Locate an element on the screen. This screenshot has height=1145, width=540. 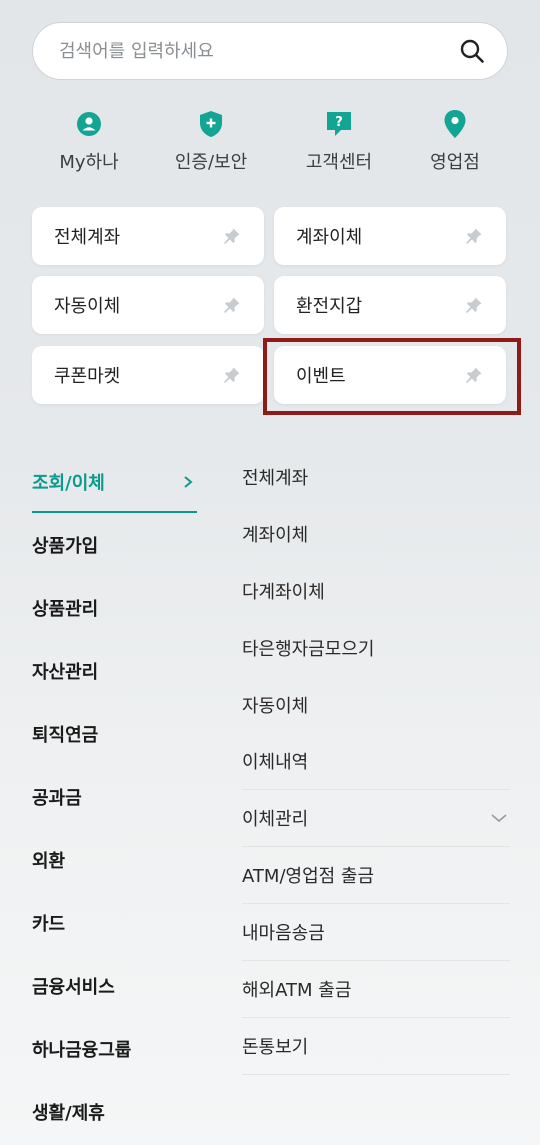
favorite-label: 계좌이체 is located at coordinates (329, 237).